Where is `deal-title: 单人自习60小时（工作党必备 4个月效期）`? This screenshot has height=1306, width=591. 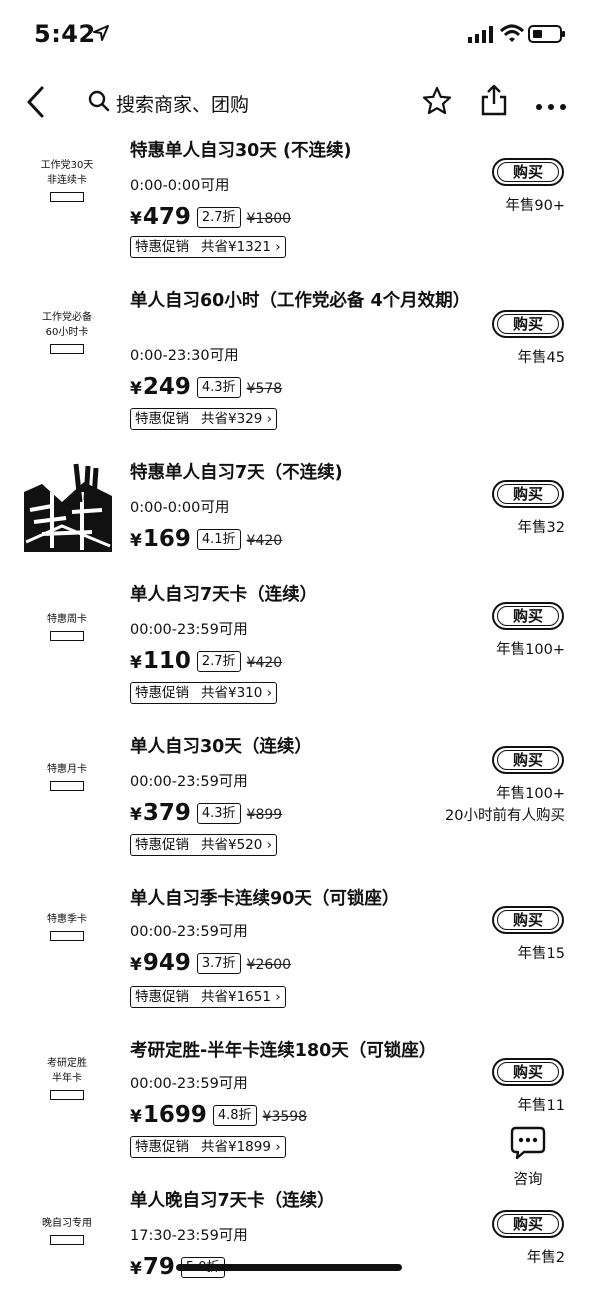 deal-title: 单人自习60小时（工作党必备 4个月效期） is located at coordinates (300, 301).